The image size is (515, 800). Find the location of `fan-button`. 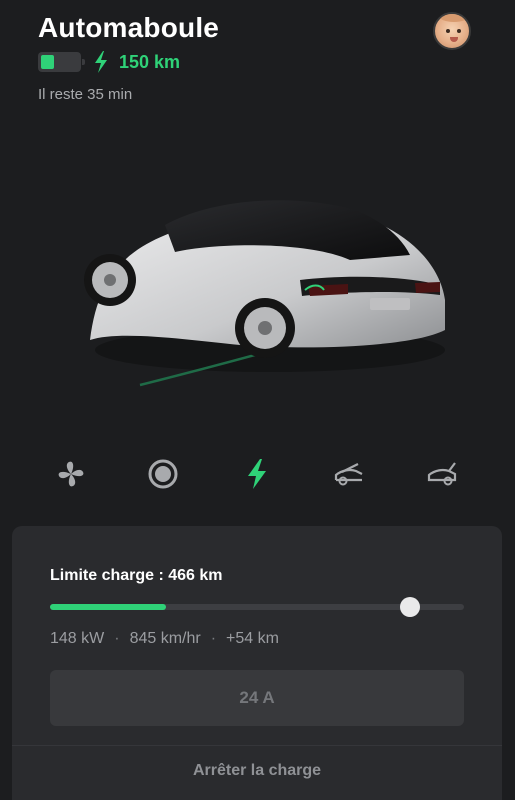

fan-button is located at coordinates (71, 474).